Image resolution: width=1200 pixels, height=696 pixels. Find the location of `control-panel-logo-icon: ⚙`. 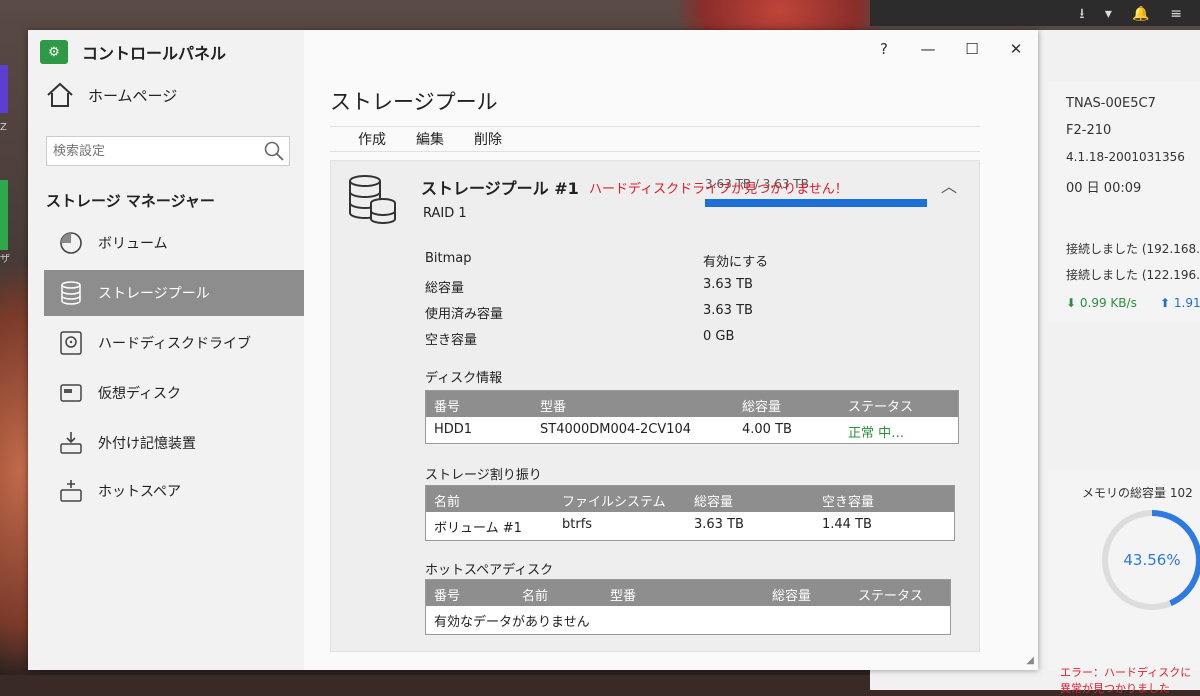

control-panel-logo-icon: ⚙ is located at coordinates (54, 52).